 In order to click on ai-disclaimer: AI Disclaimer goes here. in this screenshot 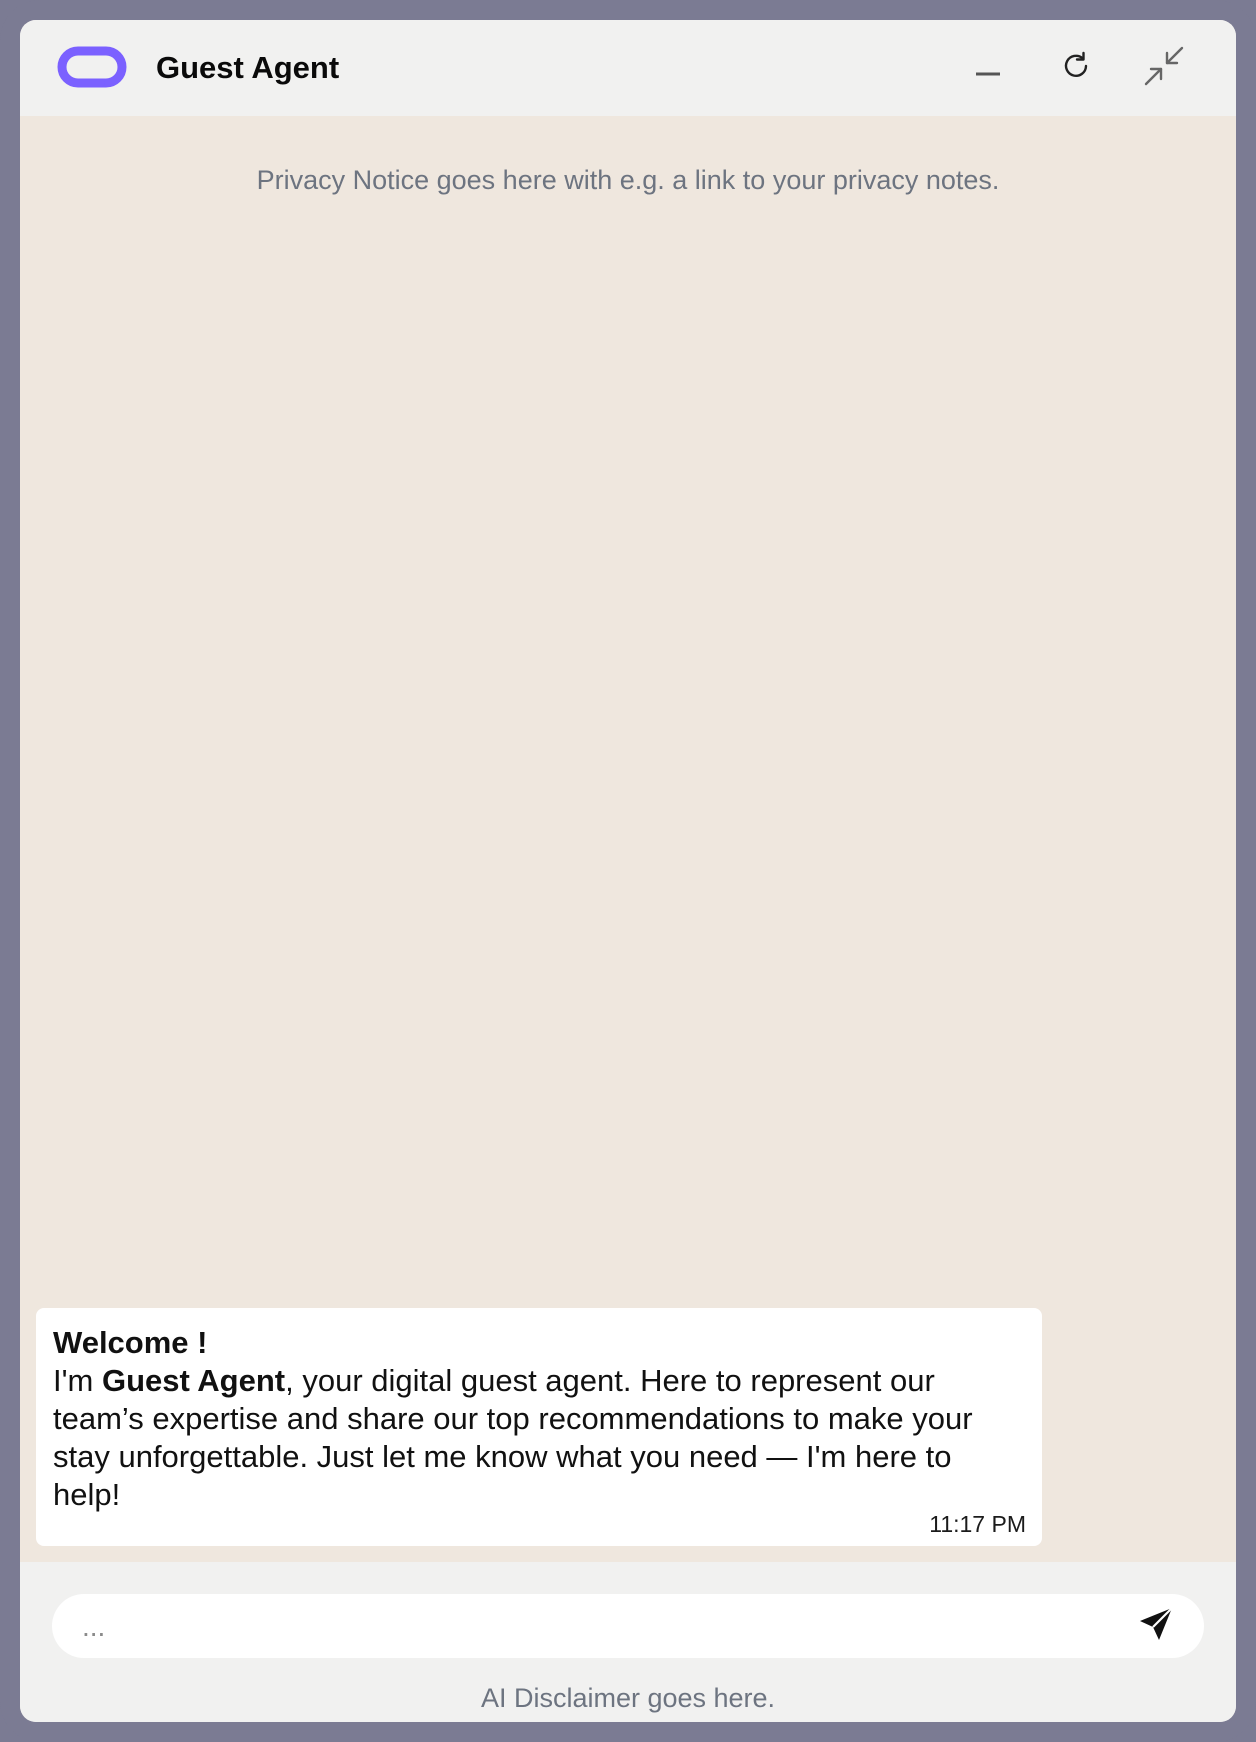, I will do `click(628, 1698)`.